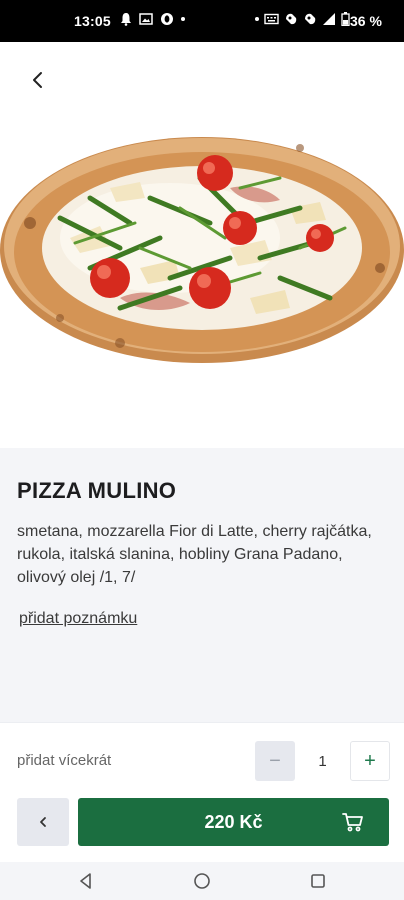  What do you see at coordinates (318, 881) in the screenshot?
I see `recents-square-icon` at bounding box center [318, 881].